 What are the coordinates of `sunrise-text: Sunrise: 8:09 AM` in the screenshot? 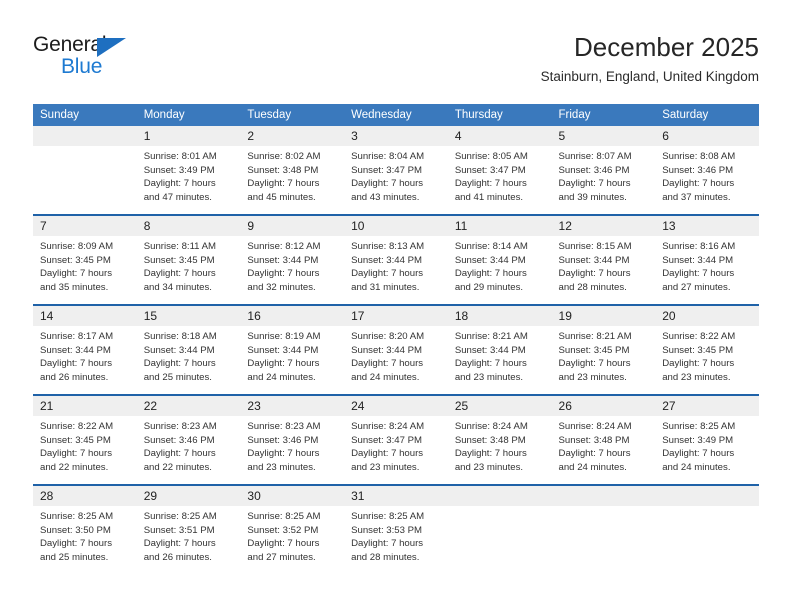 It's located at (77, 246).